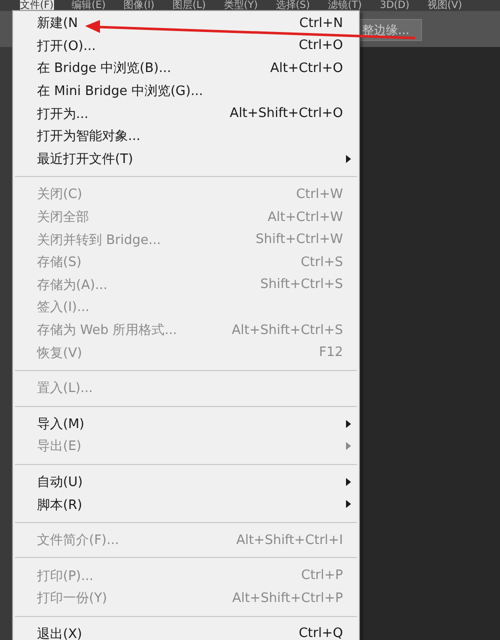 Image resolution: width=500 pixels, height=640 pixels. I want to click on shortcut-label: Alt+Ctrl+W, so click(305, 217).